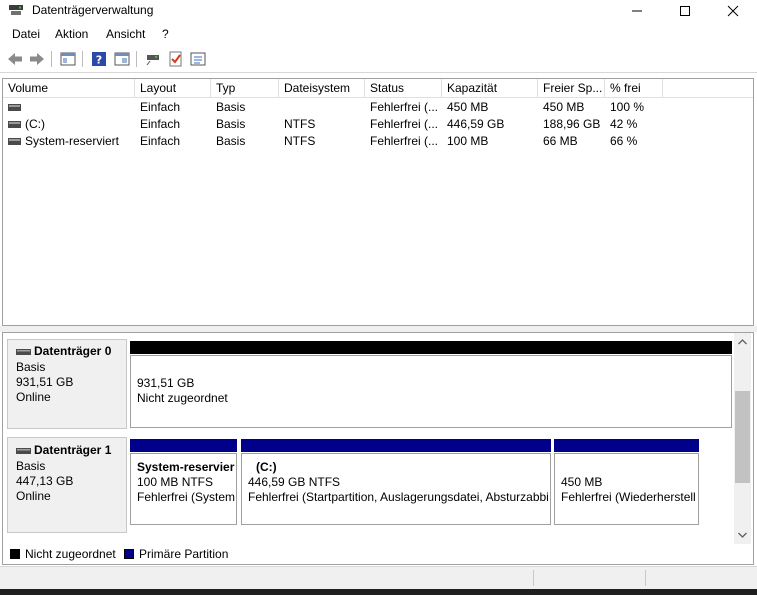 The width and height of the screenshot is (757, 595). What do you see at coordinates (73, 351) in the screenshot?
I see `disk-name: Datenträger 0` at bounding box center [73, 351].